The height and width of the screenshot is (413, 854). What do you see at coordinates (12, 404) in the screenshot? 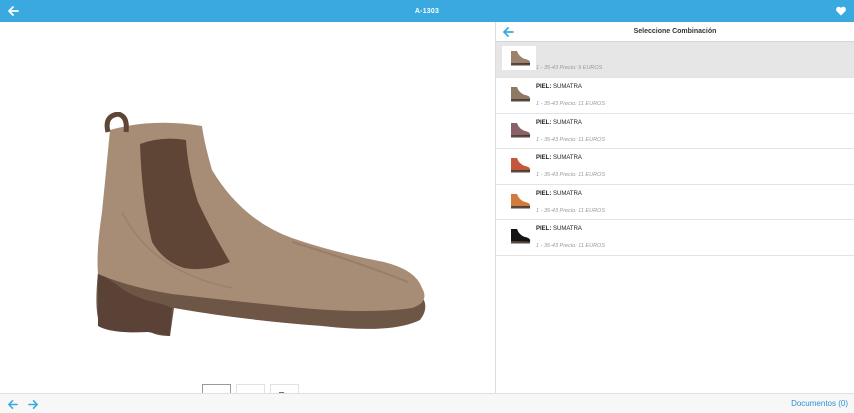
I see `arrow-left-icon` at bounding box center [12, 404].